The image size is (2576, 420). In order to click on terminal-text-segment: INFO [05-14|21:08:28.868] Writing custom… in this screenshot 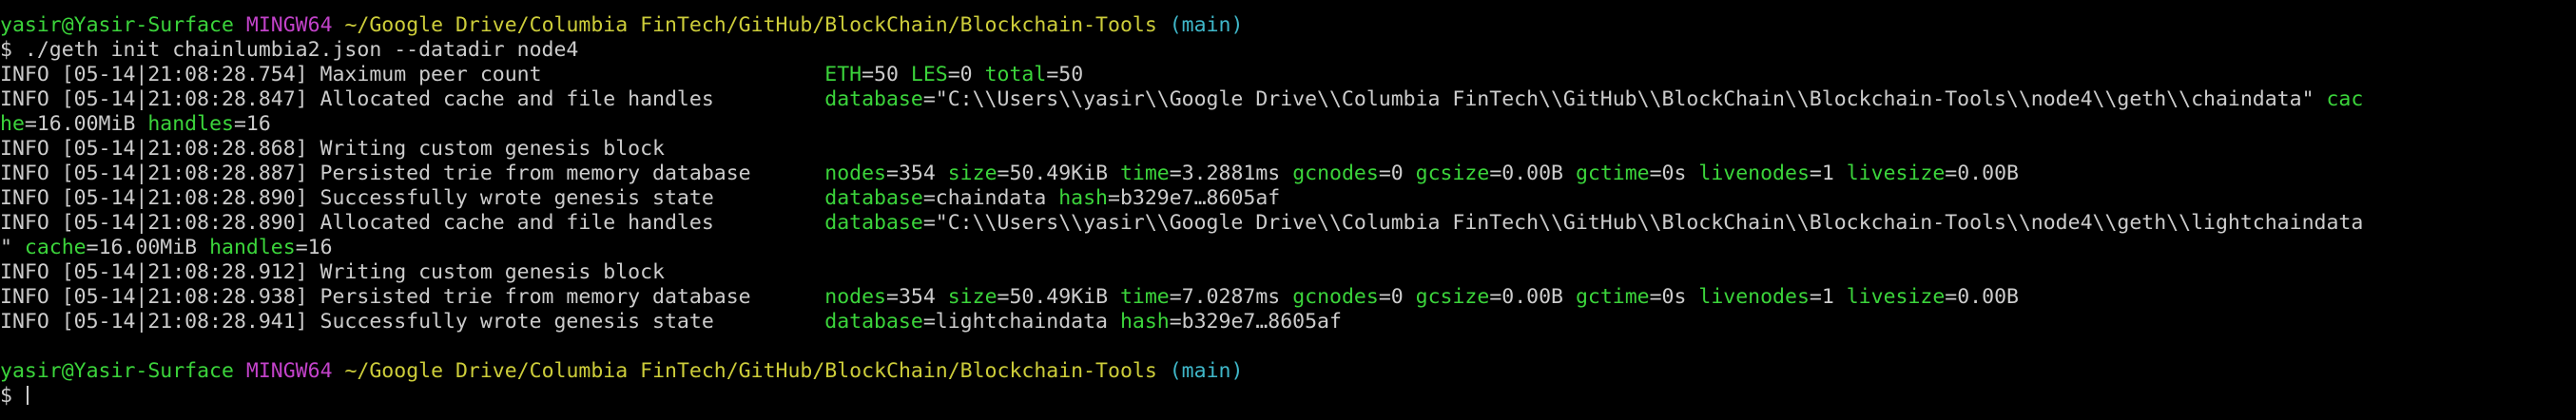, I will do `click(332, 149)`.